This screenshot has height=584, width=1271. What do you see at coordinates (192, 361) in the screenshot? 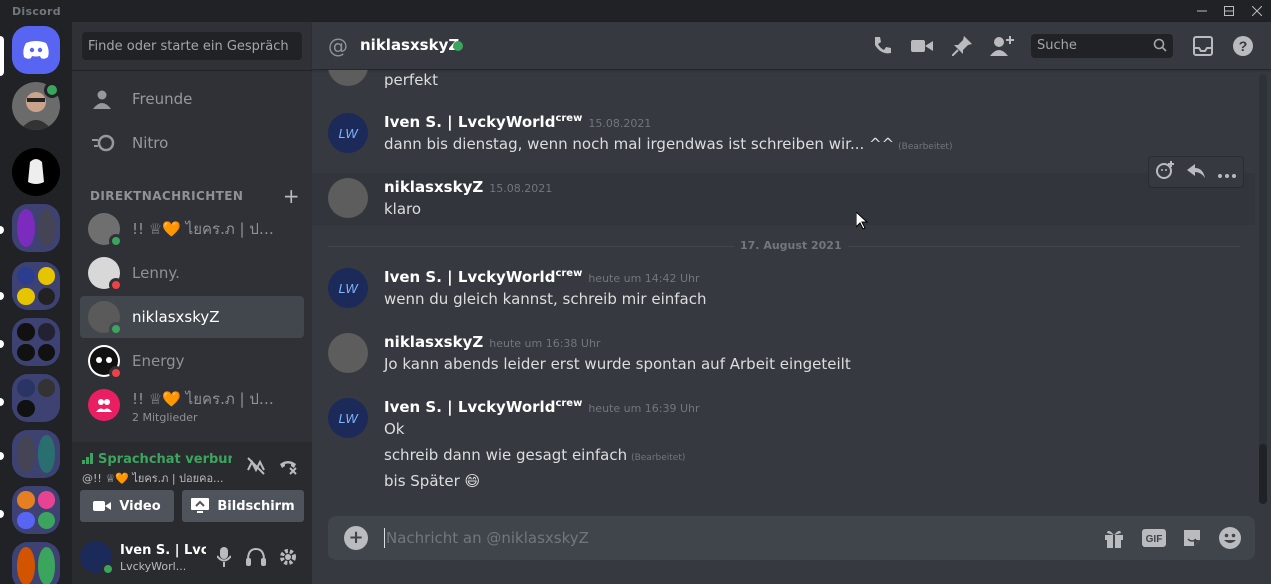
I see `dm-item: Energy` at bounding box center [192, 361].